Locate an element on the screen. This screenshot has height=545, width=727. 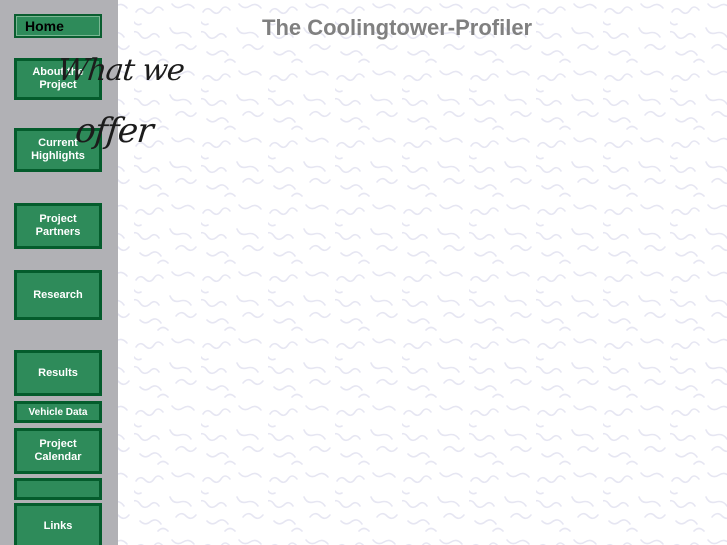
sidebar-item-research: Research is located at coordinates (58, 295).